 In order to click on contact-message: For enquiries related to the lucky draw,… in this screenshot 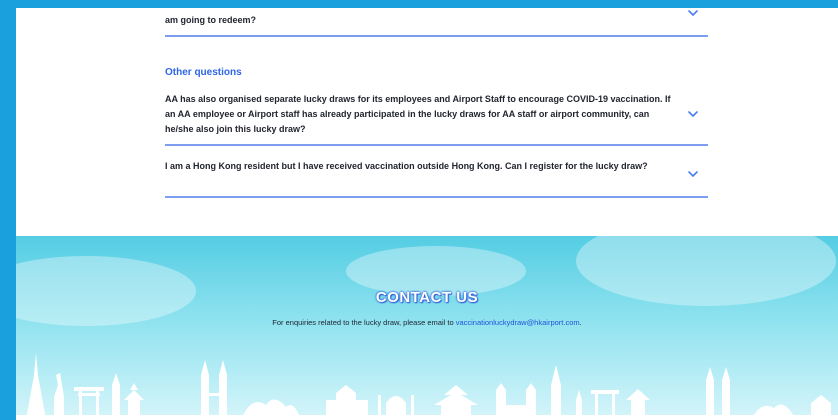, I will do `click(364, 322)`.